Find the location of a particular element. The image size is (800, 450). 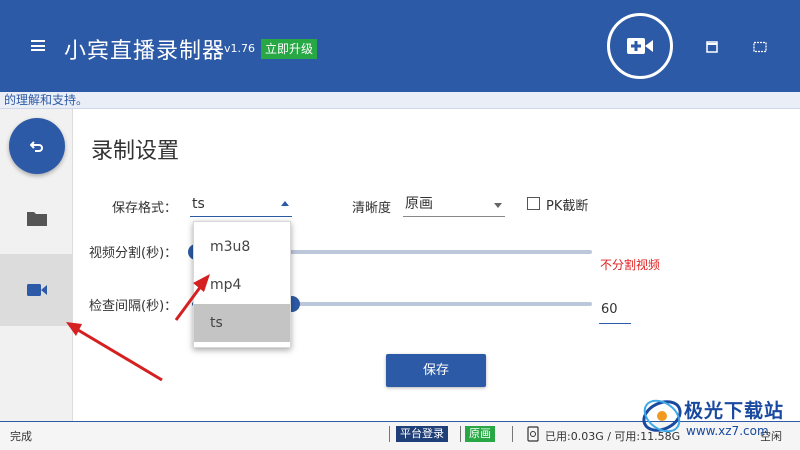

interval-label: 检查间隔(秒)： is located at coordinates (133, 306).